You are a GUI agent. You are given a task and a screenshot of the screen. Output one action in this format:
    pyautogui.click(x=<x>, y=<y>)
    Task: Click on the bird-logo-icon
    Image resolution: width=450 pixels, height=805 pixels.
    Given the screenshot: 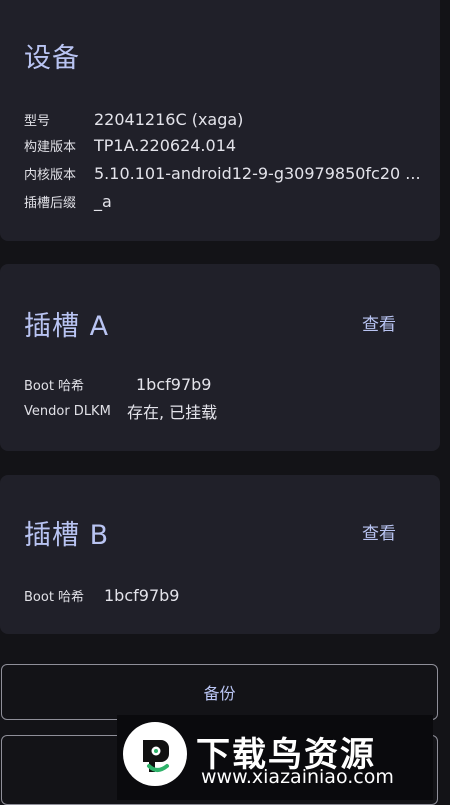 What is the action you would take?
    pyautogui.click(x=156, y=756)
    